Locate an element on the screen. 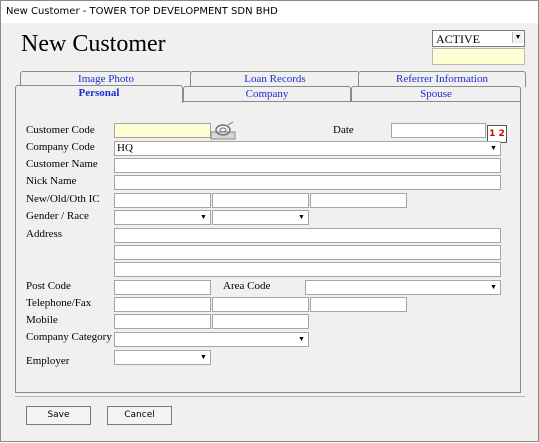 The height and width of the screenshot is (443, 539). company-code-label: Company Code is located at coordinates (60, 147).